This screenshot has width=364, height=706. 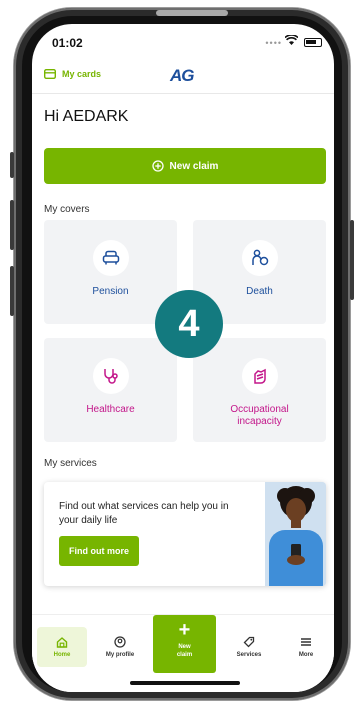 I want to click on cover-label-pension: Pension, so click(x=110, y=291).